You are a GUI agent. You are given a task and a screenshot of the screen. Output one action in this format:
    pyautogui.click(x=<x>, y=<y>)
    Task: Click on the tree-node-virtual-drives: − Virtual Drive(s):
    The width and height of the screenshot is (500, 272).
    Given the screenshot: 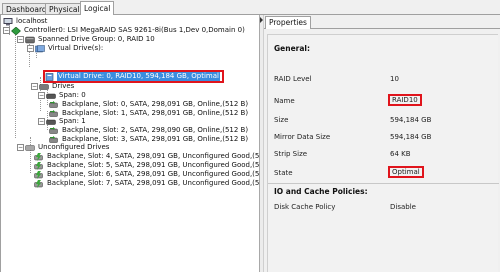 What is the action you would take?
    pyautogui.click(x=65, y=48)
    